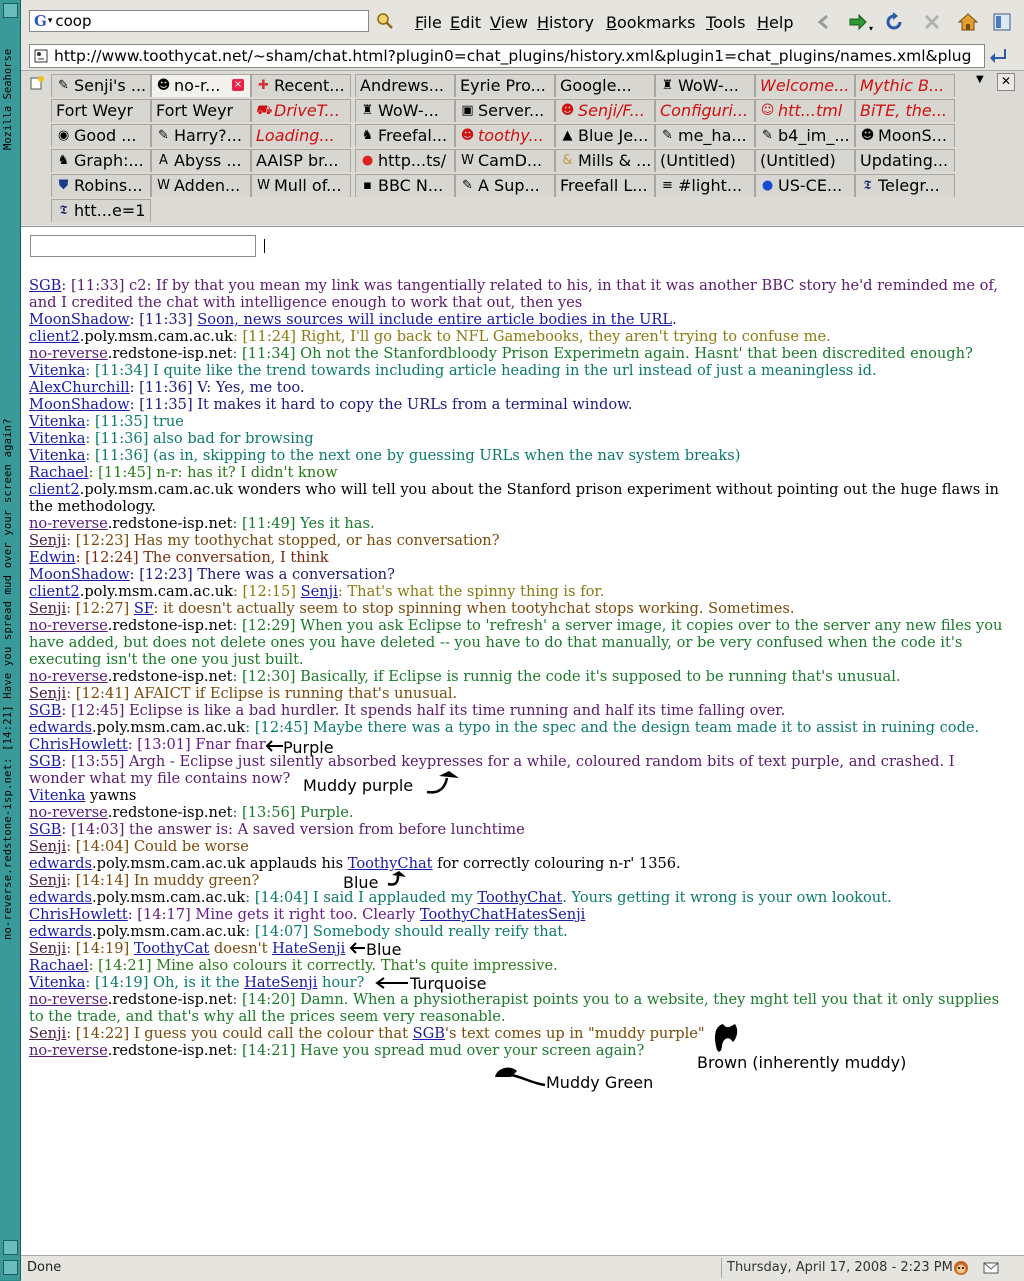  What do you see at coordinates (73, 21) in the screenshot?
I see `search-input: coop` at bounding box center [73, 21].